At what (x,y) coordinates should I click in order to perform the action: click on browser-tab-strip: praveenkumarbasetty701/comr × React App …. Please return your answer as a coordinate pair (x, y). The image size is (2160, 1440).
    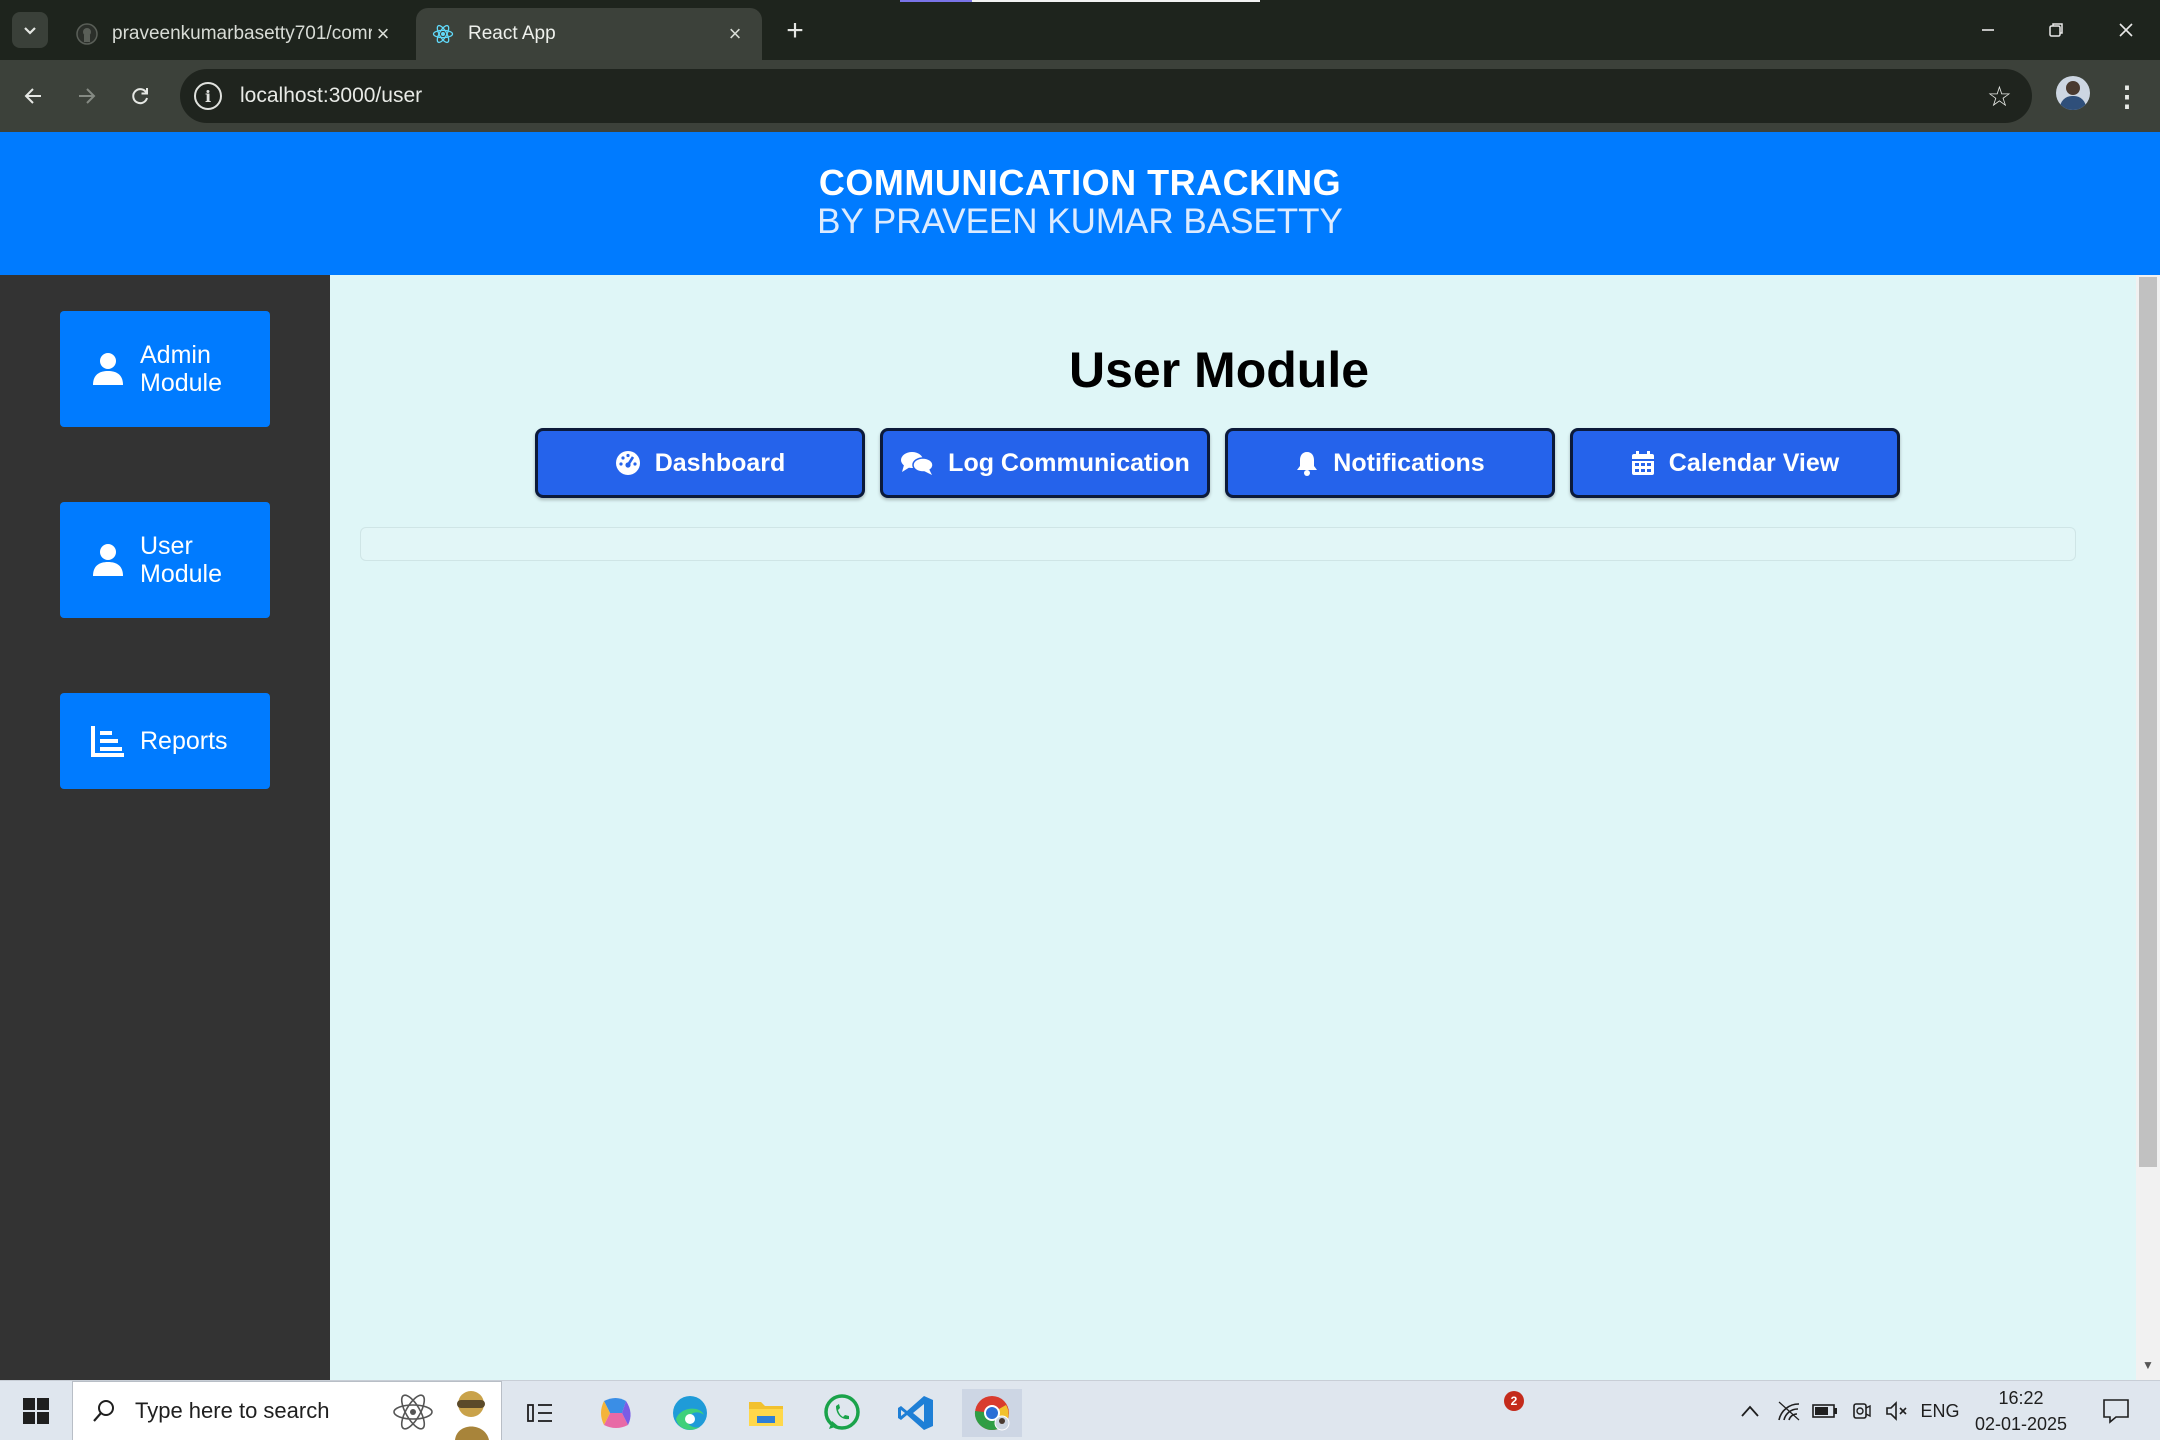
    Looking at the image, I should click on (1080, 30).